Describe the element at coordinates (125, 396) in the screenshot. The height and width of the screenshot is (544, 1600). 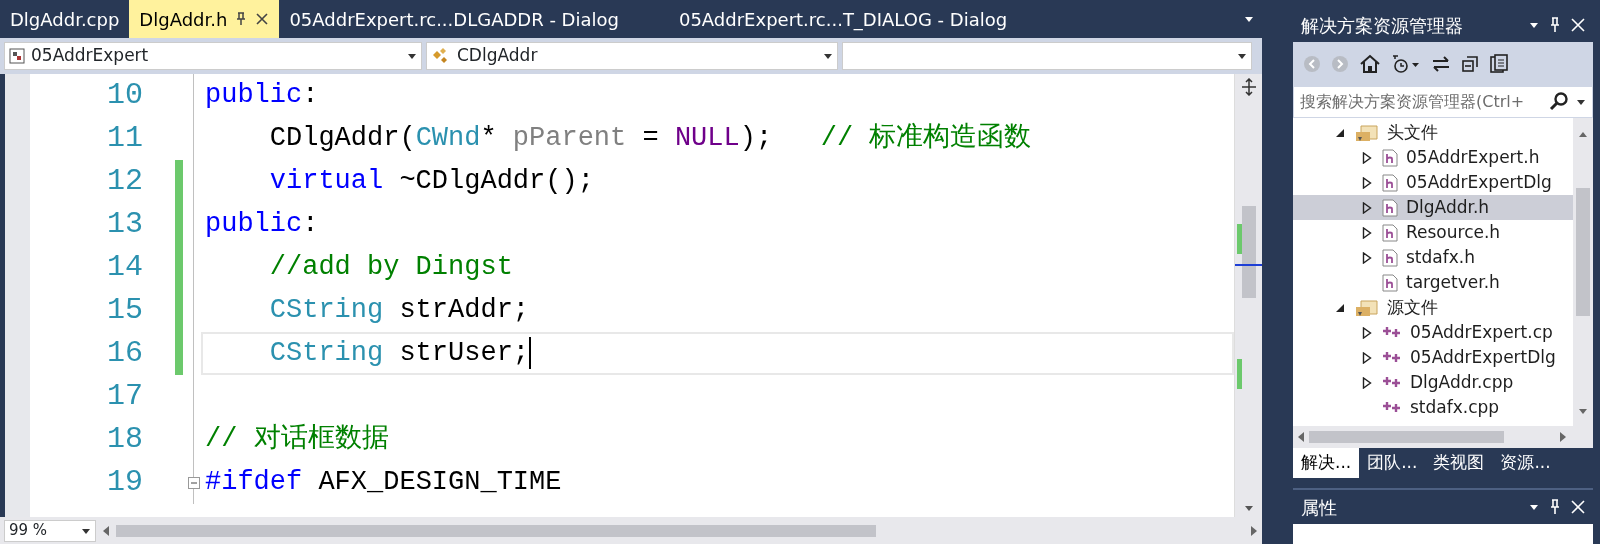
I see `line-number: 17` at that location.